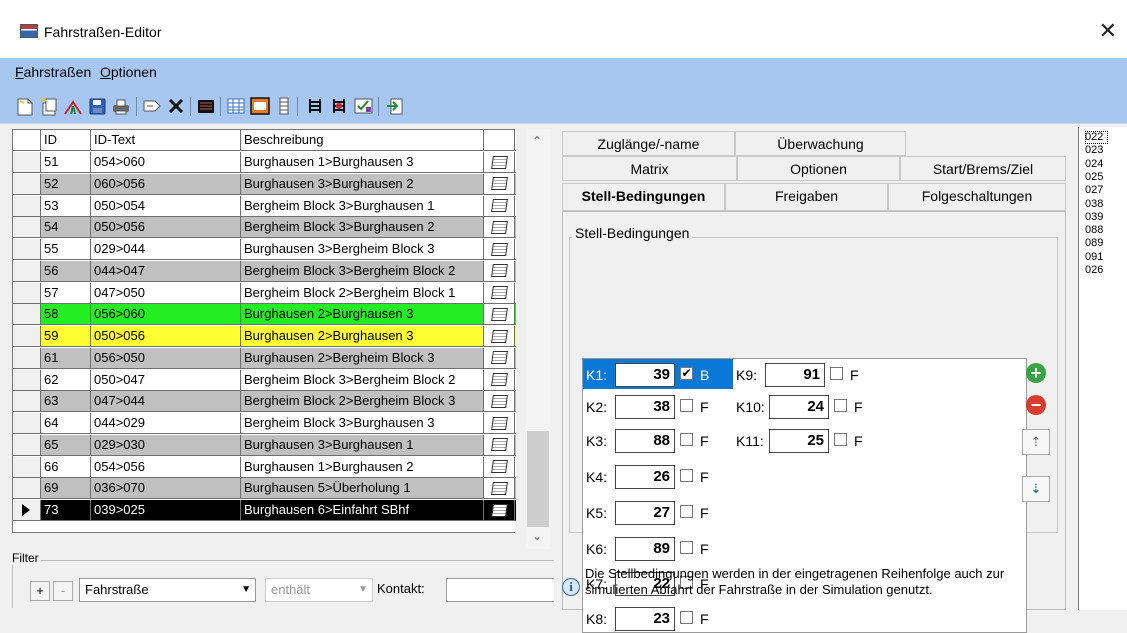 Image resolution: width=1127 pixels, height=633 pixels. I want to click on contact-list-item: 091, so click(1094, 257).